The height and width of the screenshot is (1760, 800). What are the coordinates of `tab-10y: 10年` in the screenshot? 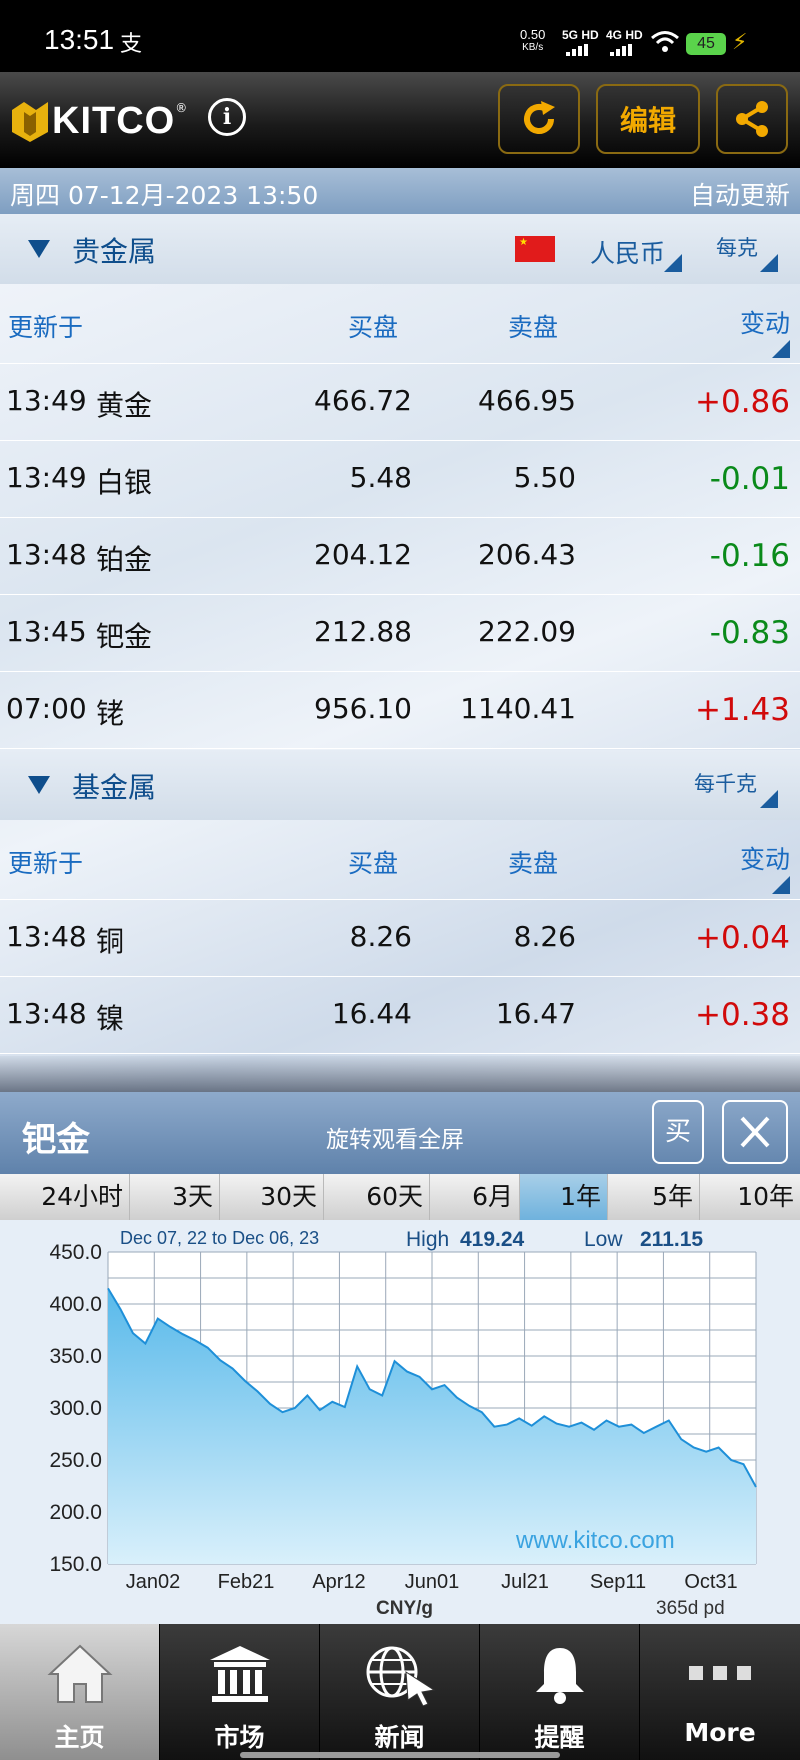 It's located at (750, 1197).